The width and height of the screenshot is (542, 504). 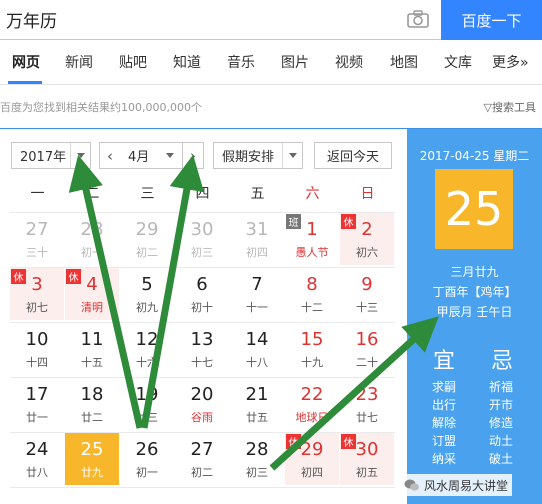 What do you see at coordinates (79, 62) in the screenshot?
I see `tab-news: 新闻` at bounding box center [79, 62].